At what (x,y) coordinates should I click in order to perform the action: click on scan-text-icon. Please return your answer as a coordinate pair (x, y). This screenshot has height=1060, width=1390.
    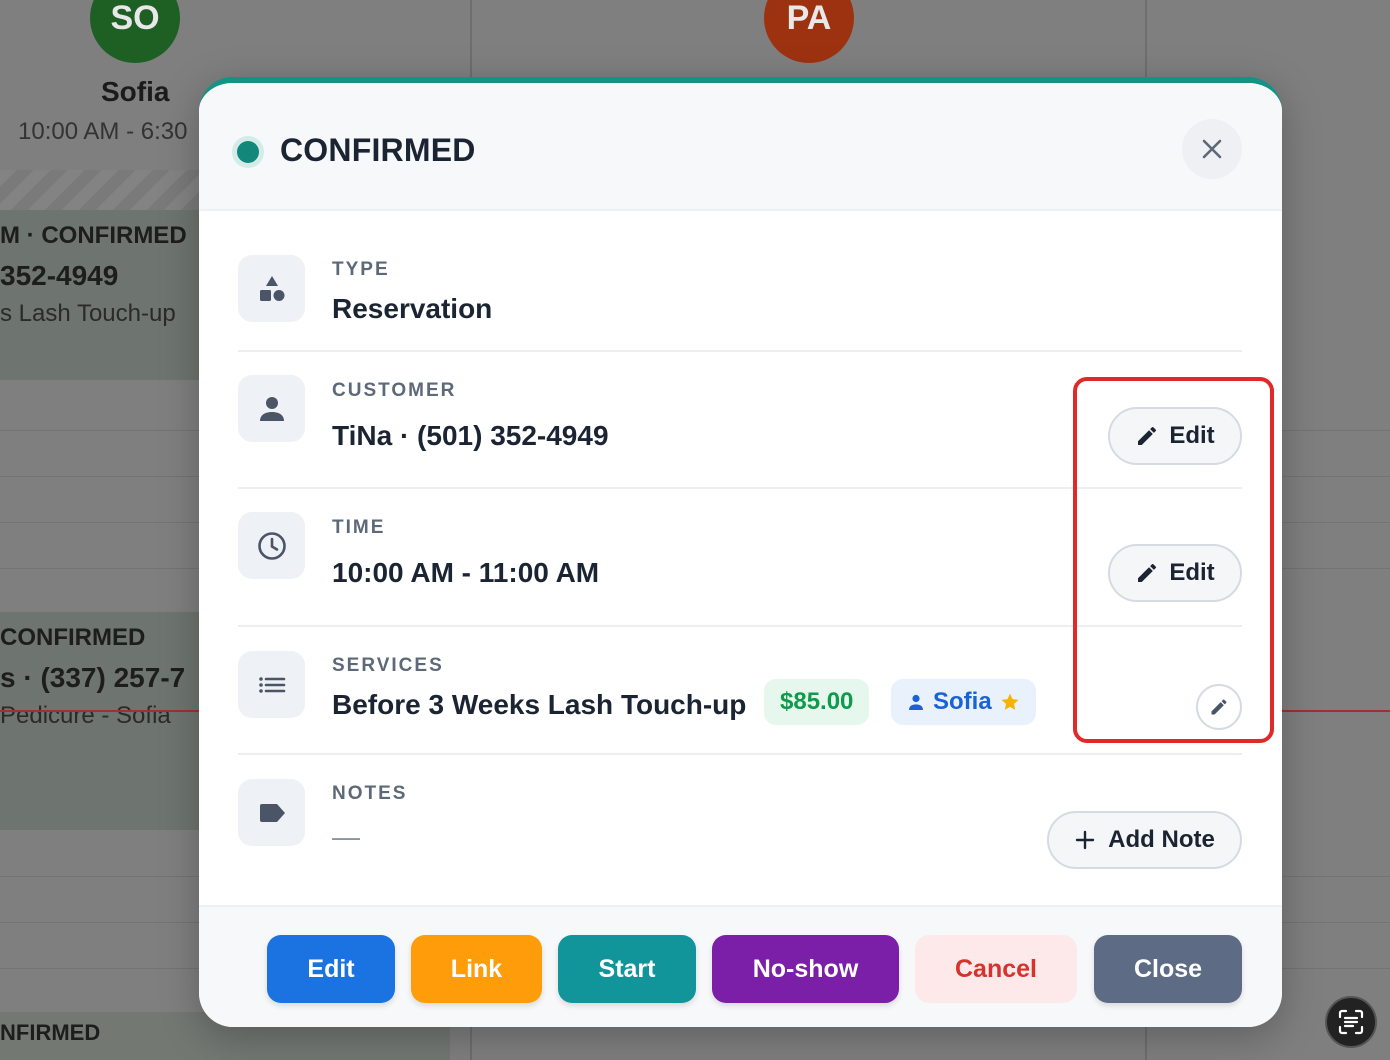
    Looking at the image, I should click on (1351, 1022).